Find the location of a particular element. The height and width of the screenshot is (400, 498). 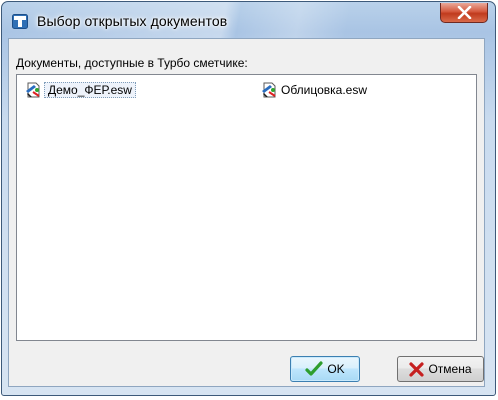

list-item-label: Облицовка.esw is located at coordinates (324, 89).